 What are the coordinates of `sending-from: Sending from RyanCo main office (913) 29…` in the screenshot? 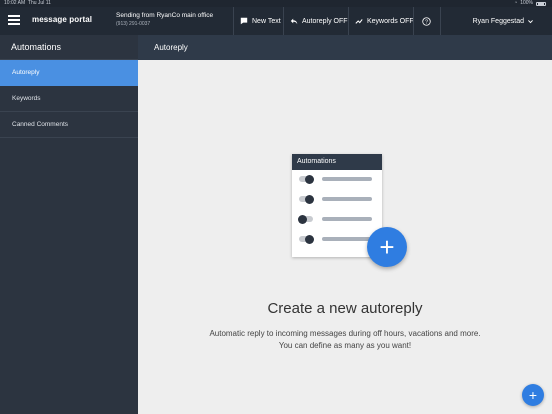 It's located at (164, 20).